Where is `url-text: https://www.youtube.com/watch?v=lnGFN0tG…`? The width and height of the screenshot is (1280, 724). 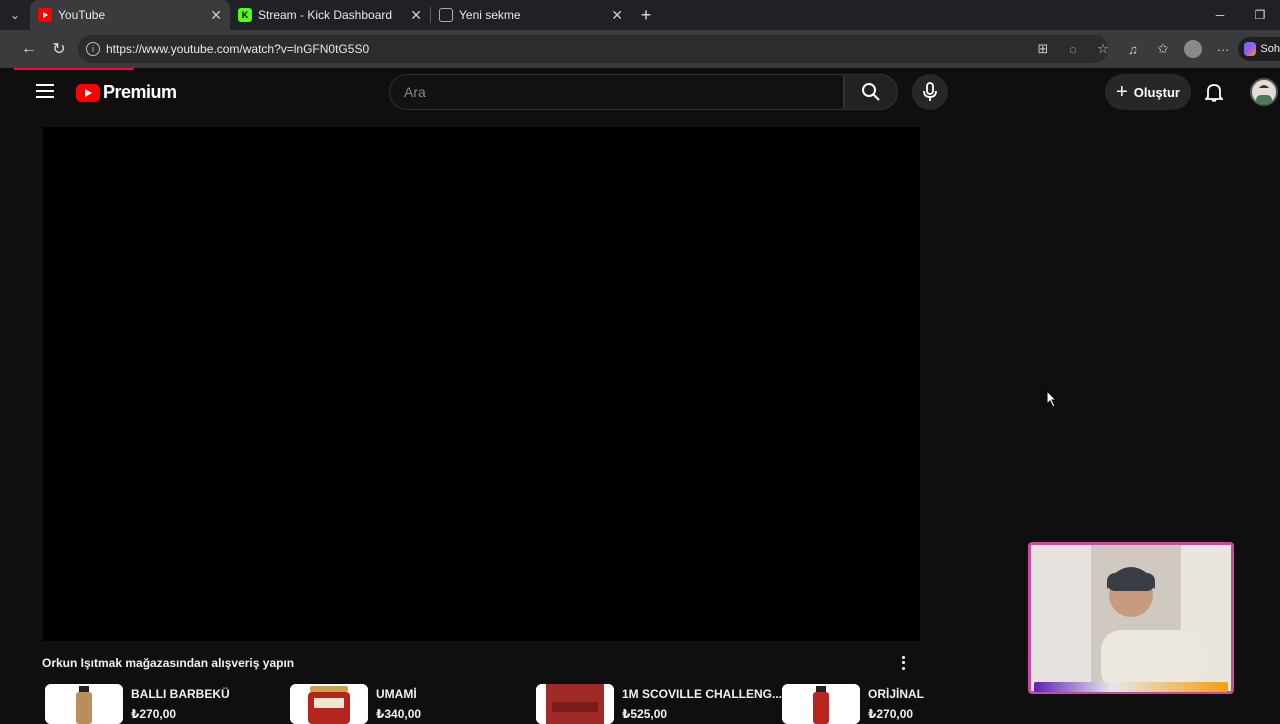
url-text: https://www.youtube.com/watch?v=lnGFN0tG… is located at coordinates (238, 49).